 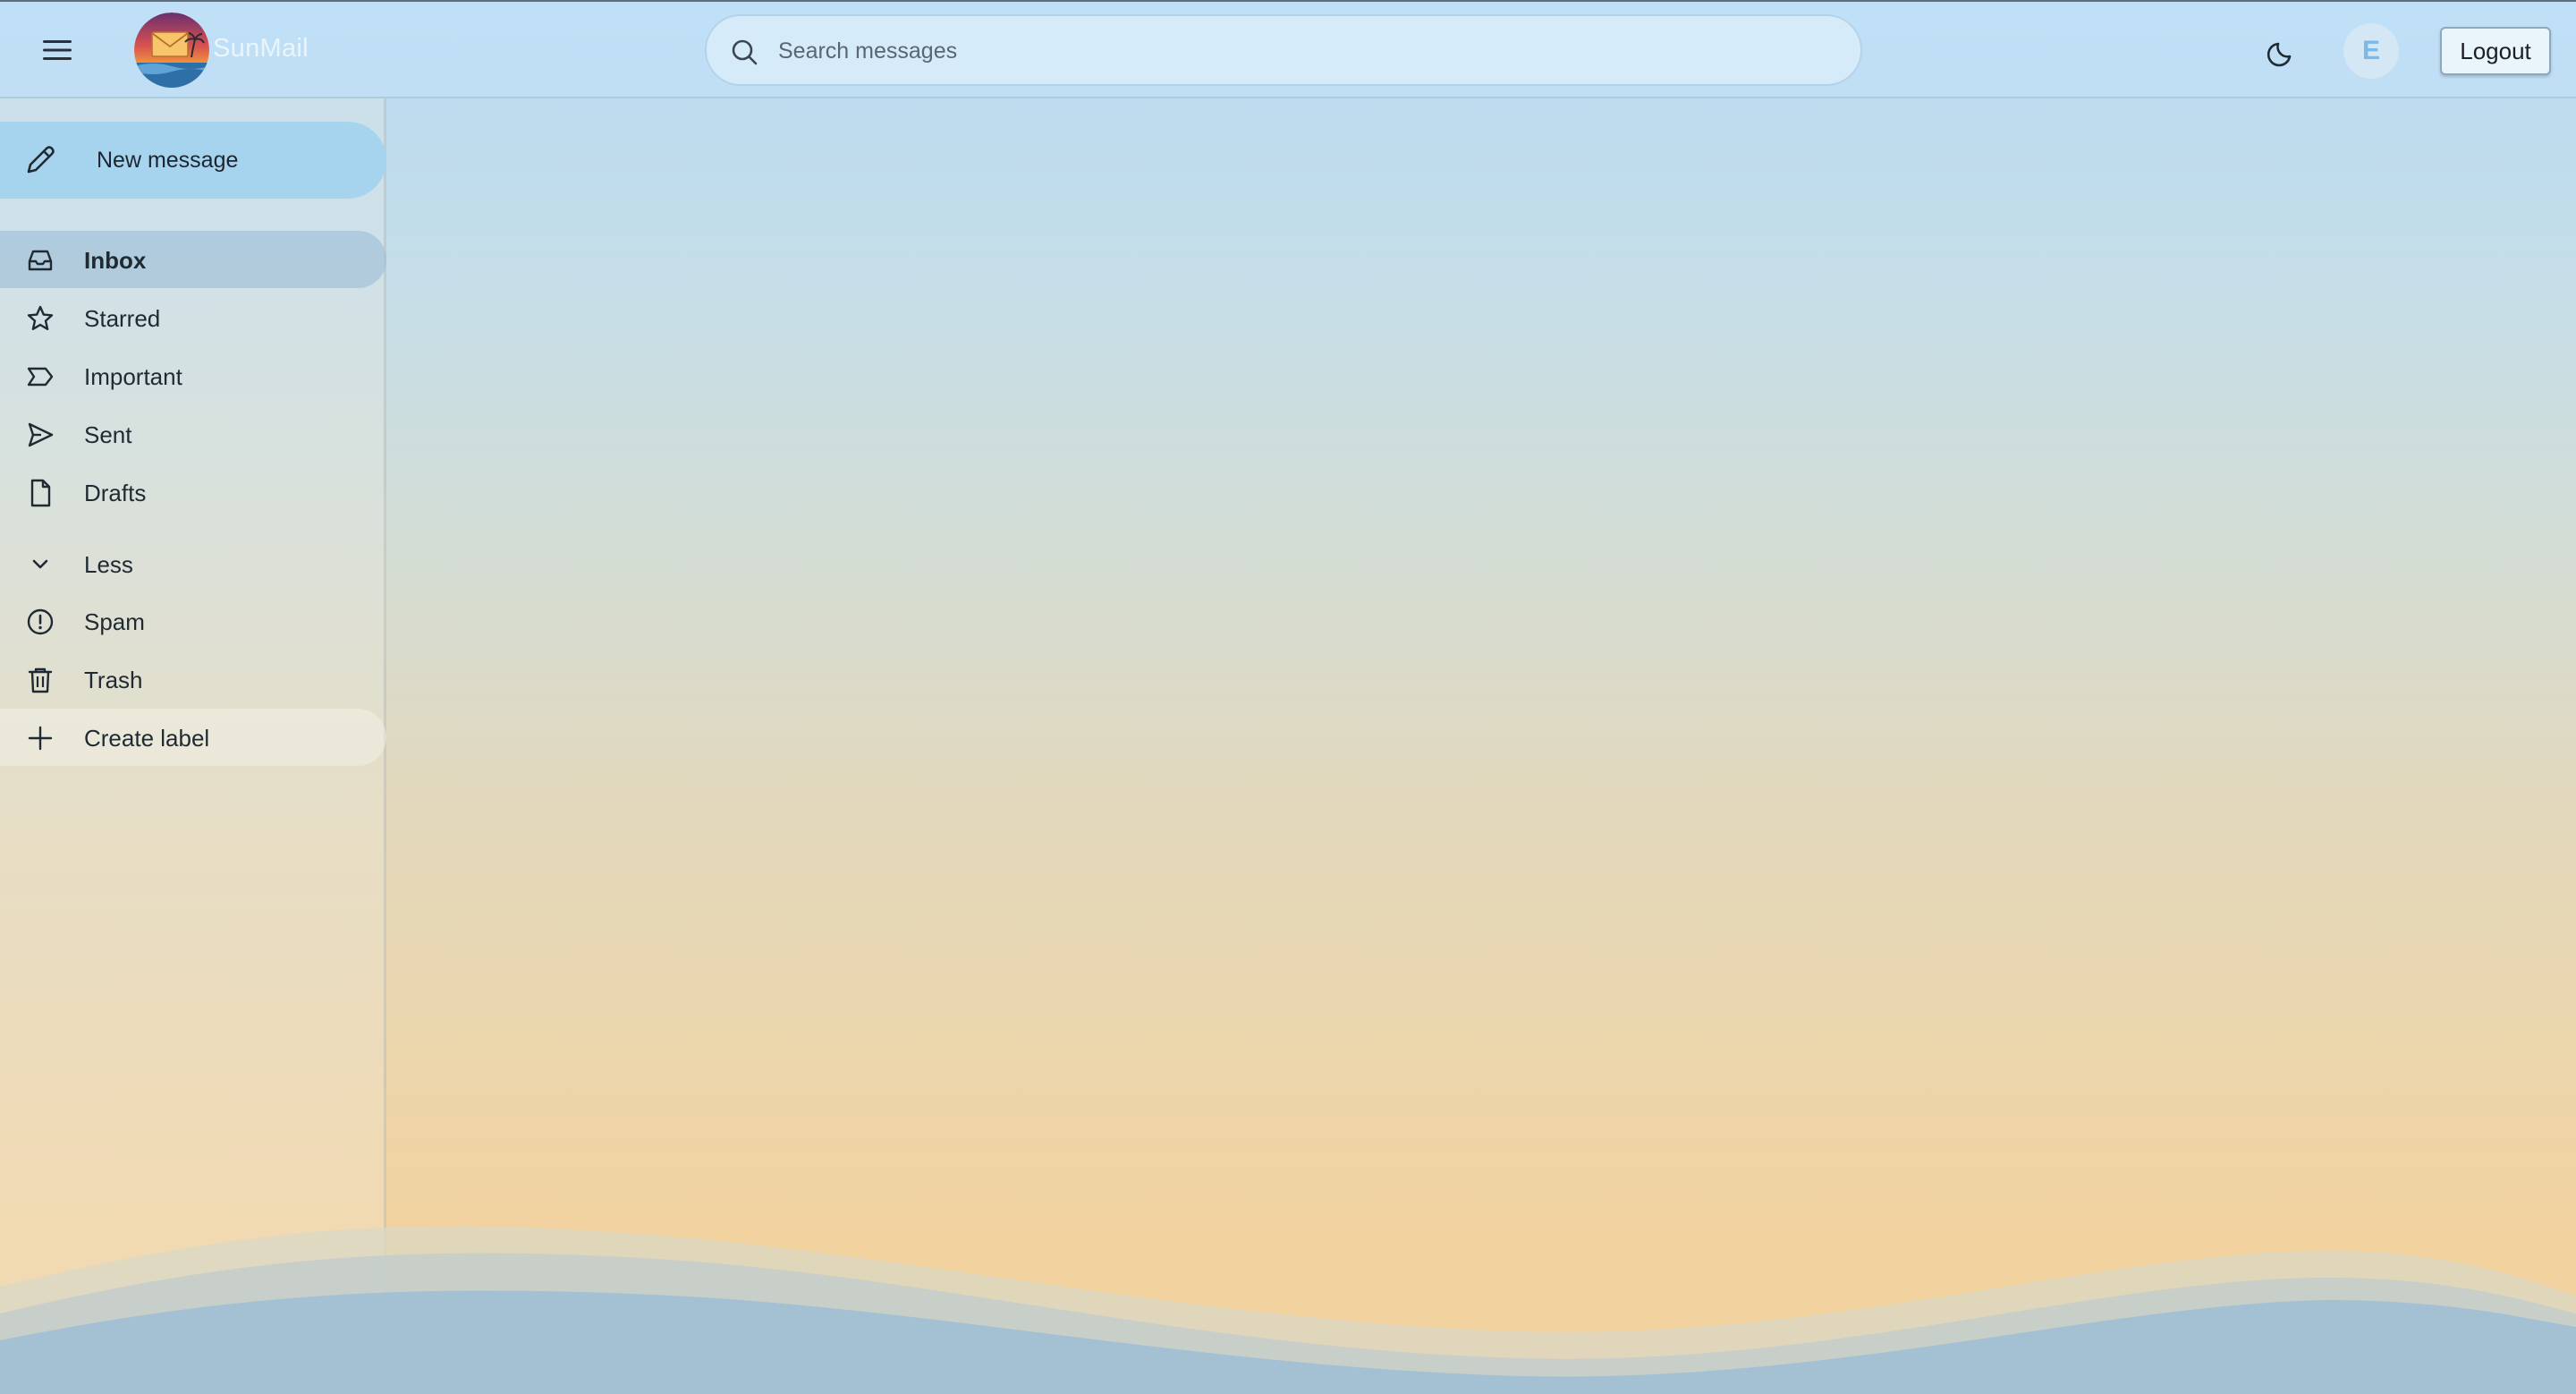 I want to click on hamburger-icon, so click(x=57, y=50).